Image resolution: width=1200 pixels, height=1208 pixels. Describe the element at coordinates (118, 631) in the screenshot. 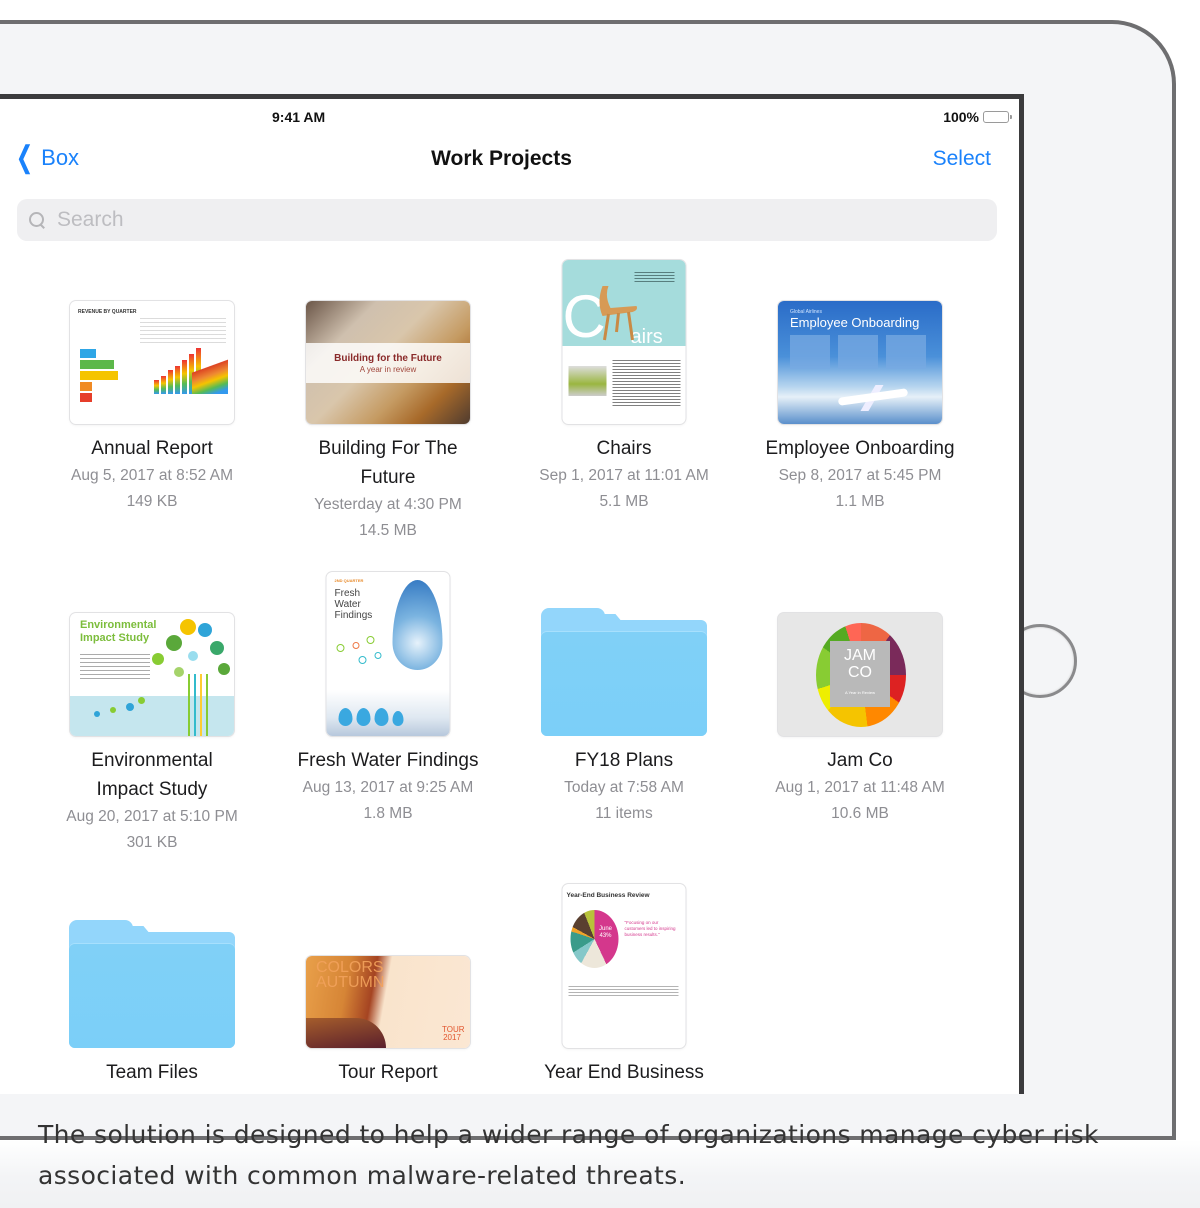

I see `thumbnail-title: Environmental Impact Study` at that location.